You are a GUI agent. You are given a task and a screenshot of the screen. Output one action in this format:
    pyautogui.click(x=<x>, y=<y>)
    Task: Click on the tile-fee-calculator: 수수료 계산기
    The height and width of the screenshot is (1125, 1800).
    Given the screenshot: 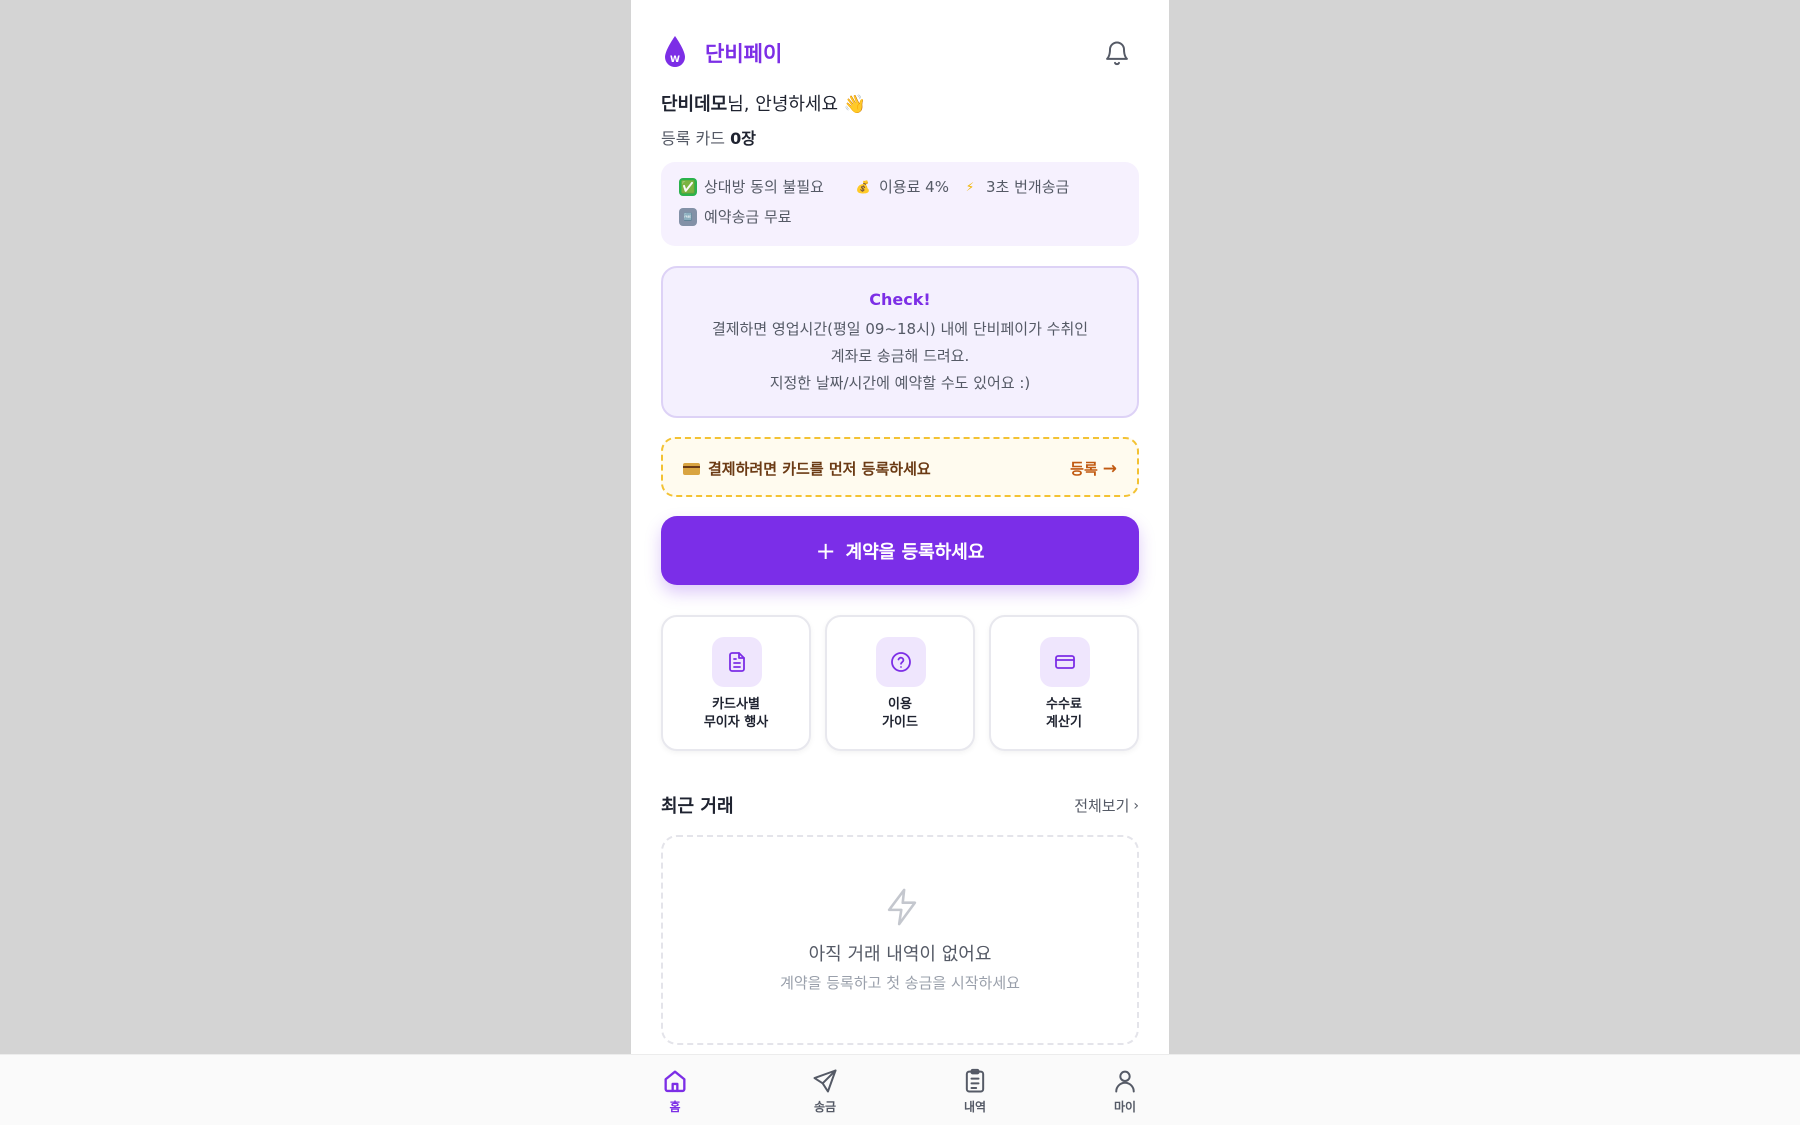 What is the action you would take?
    pyautogui.click(x=1064, y=683)
    